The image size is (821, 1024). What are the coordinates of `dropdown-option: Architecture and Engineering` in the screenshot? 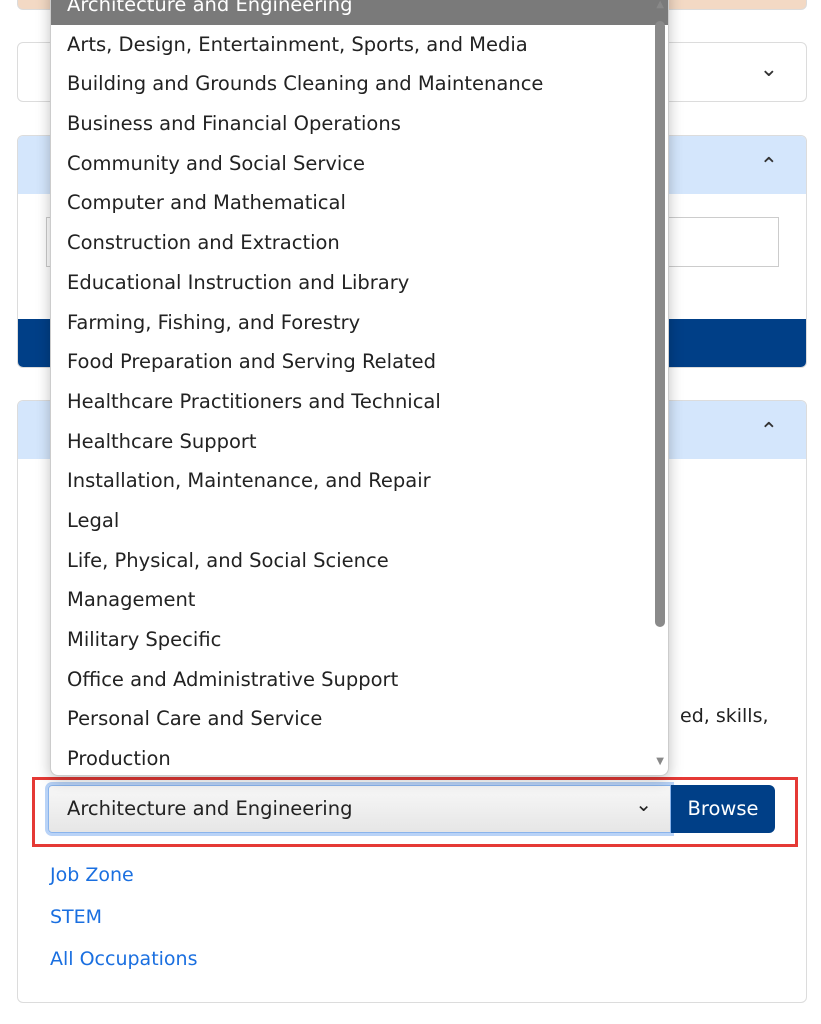 It's located at (359, 12).